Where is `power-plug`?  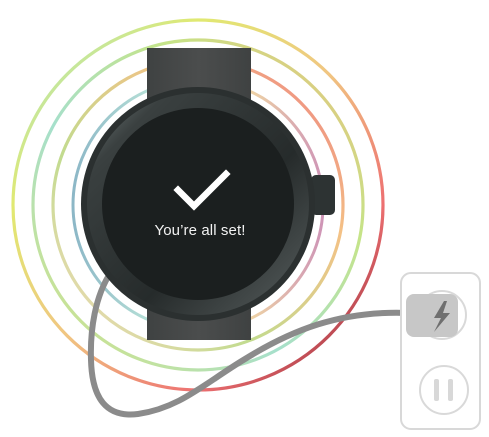
power-plug is located at coordinates (432, 315).